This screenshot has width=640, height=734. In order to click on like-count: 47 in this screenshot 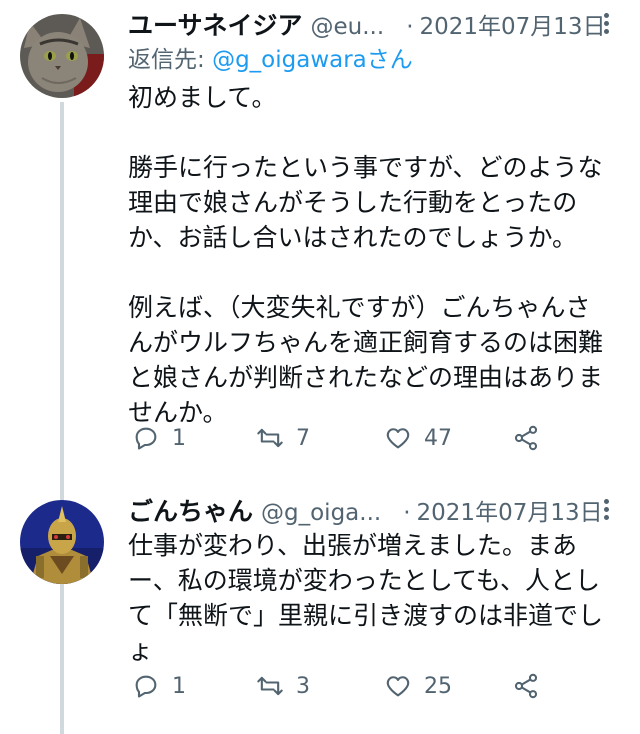, I will do `click(438, 438)`.